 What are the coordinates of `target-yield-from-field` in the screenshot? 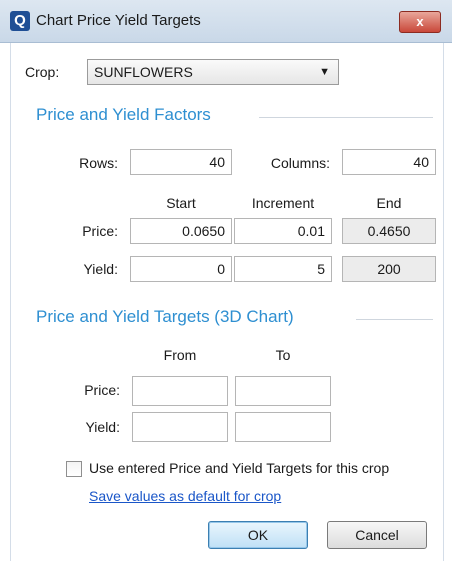 It's located at (180, 427).